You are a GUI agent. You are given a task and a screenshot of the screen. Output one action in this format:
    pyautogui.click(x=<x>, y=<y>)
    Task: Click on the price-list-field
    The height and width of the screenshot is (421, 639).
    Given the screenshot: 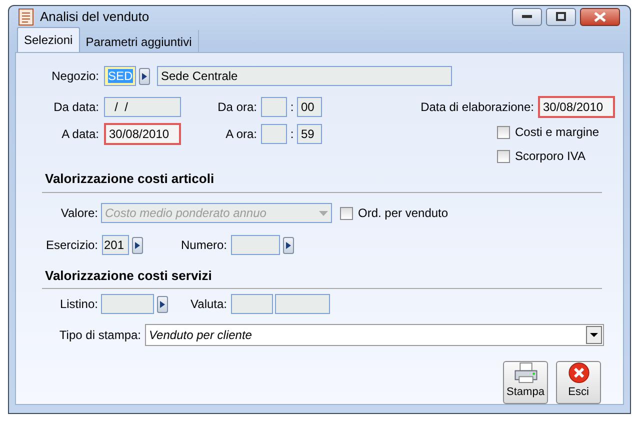 What is the action you would take?
    pyautogui.click(x=127, y=304)
    